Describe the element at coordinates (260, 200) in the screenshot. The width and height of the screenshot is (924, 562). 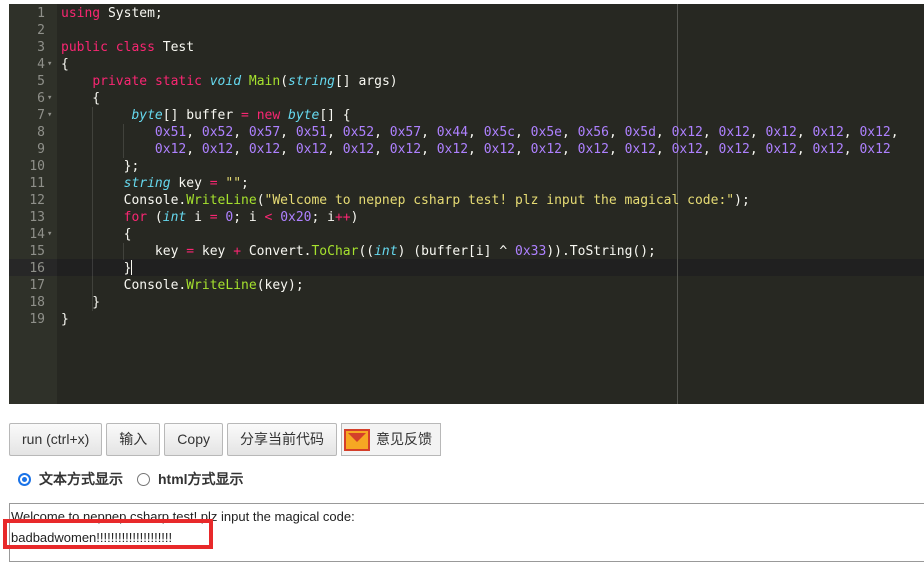
I see `code-token: (` at that location.